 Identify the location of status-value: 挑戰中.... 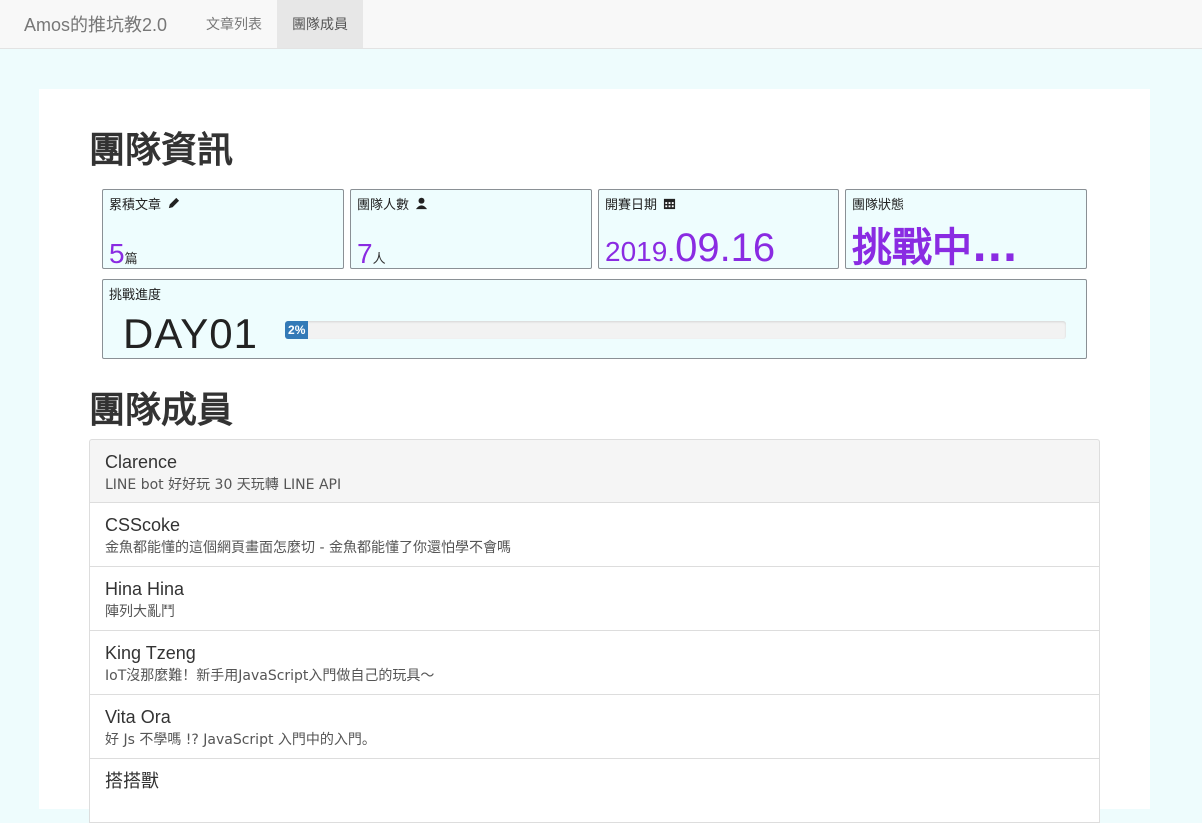
(935, 248).